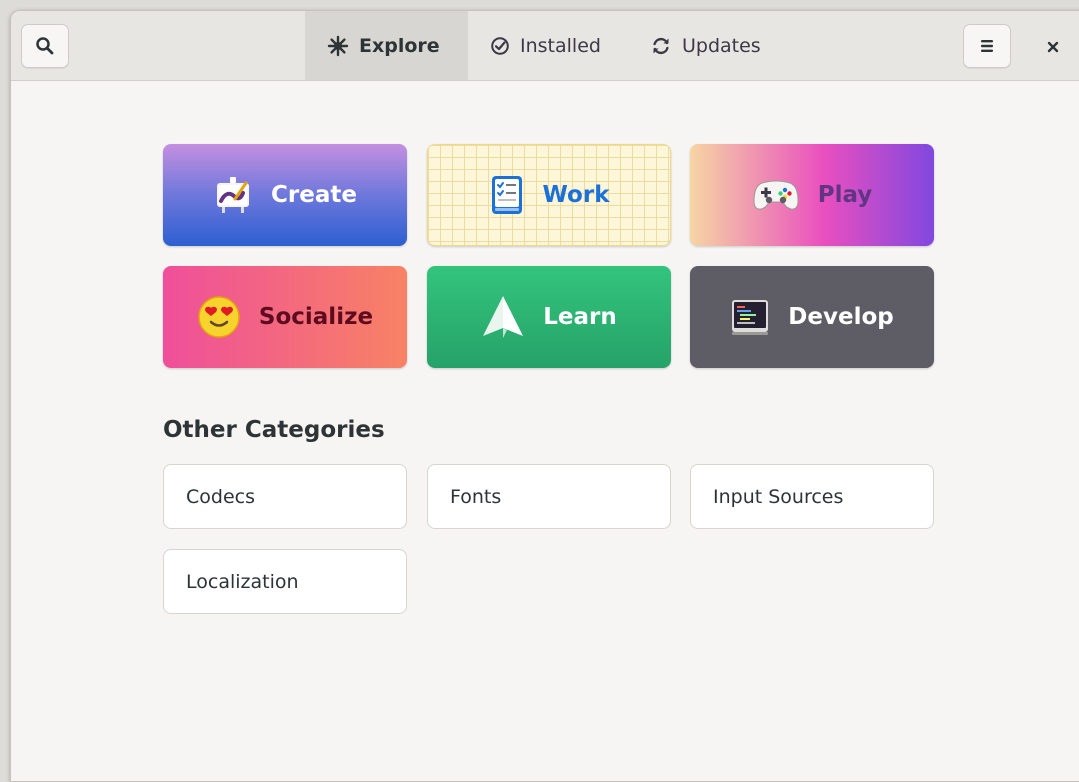  I want to click on category-localization-label: Localization, so click(242, 581).